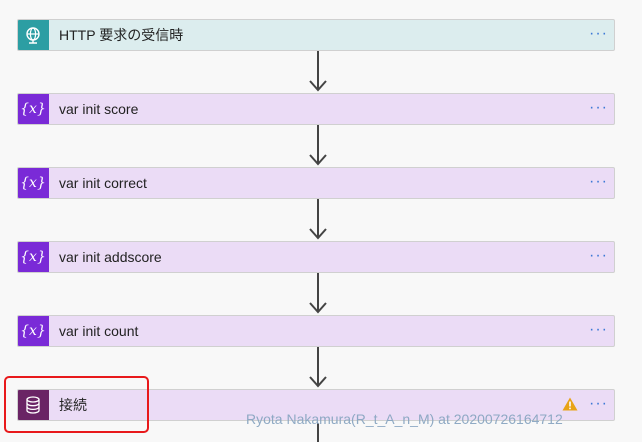  What do you see at coordinates (316, 257) in the screenshot?
I see `step-var-init-addscore: {x} var init addscore ···` at bounding box center [316, 257].